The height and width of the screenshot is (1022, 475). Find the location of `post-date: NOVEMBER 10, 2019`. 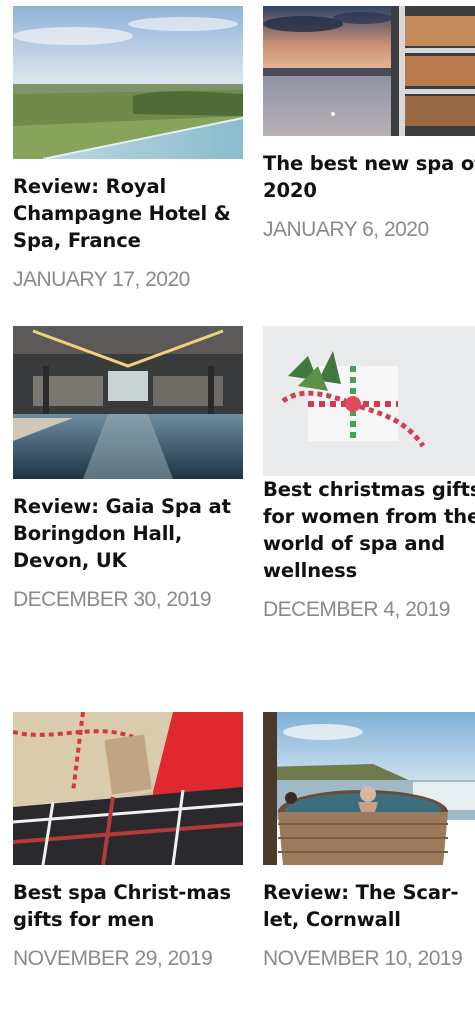

post-date: NOVEMBER 10, 2019 is located at coordinates (363, 958).